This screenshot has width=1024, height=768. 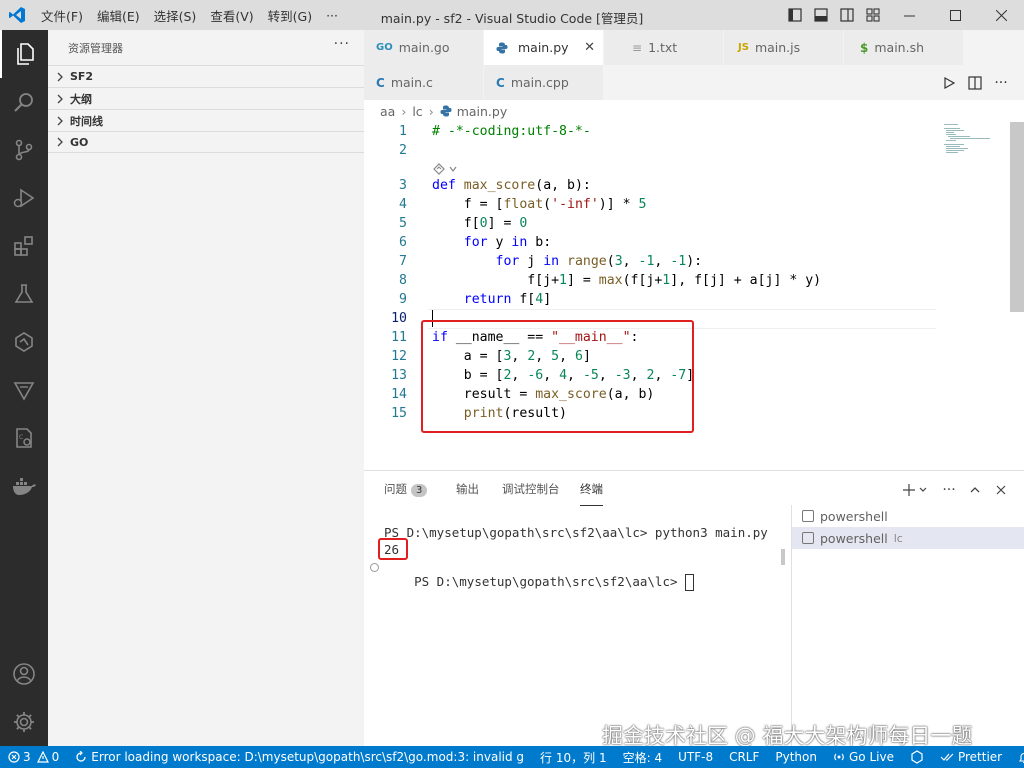 What do you see at coordinates (904, 47) in the screenshot?
I see `tab-main-sh: $ main.sh` at bounding box center [904, 47].